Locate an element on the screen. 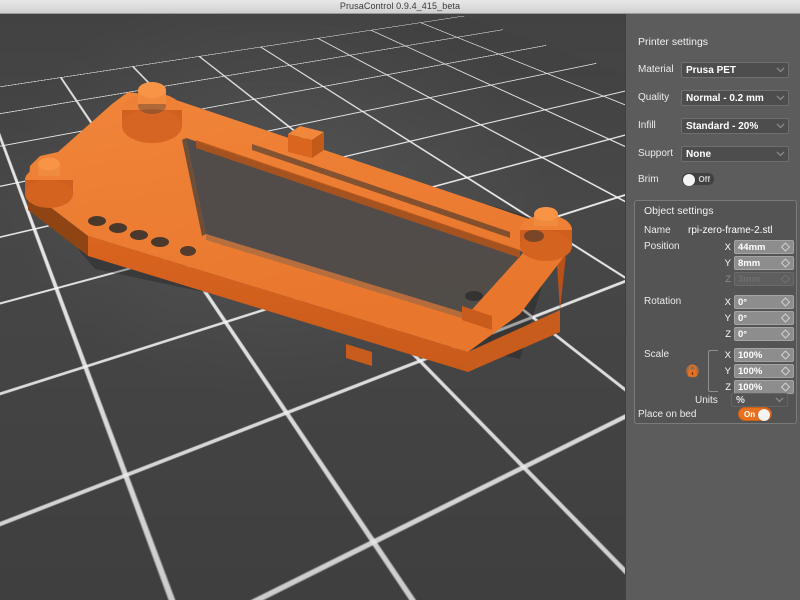 The image size is (800, 600). quality-dropdown: Normal - 0.2 mm is located at coordinates (735, 98).